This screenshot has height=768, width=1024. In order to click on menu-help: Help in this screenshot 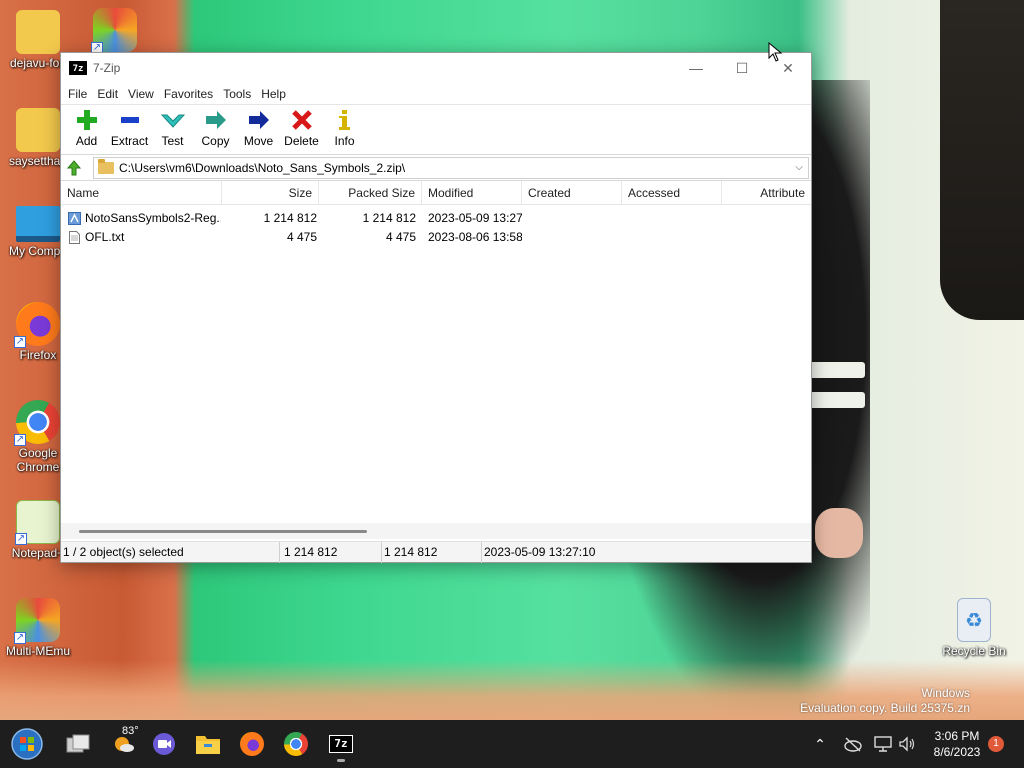, I will do `click(273, 94)`.